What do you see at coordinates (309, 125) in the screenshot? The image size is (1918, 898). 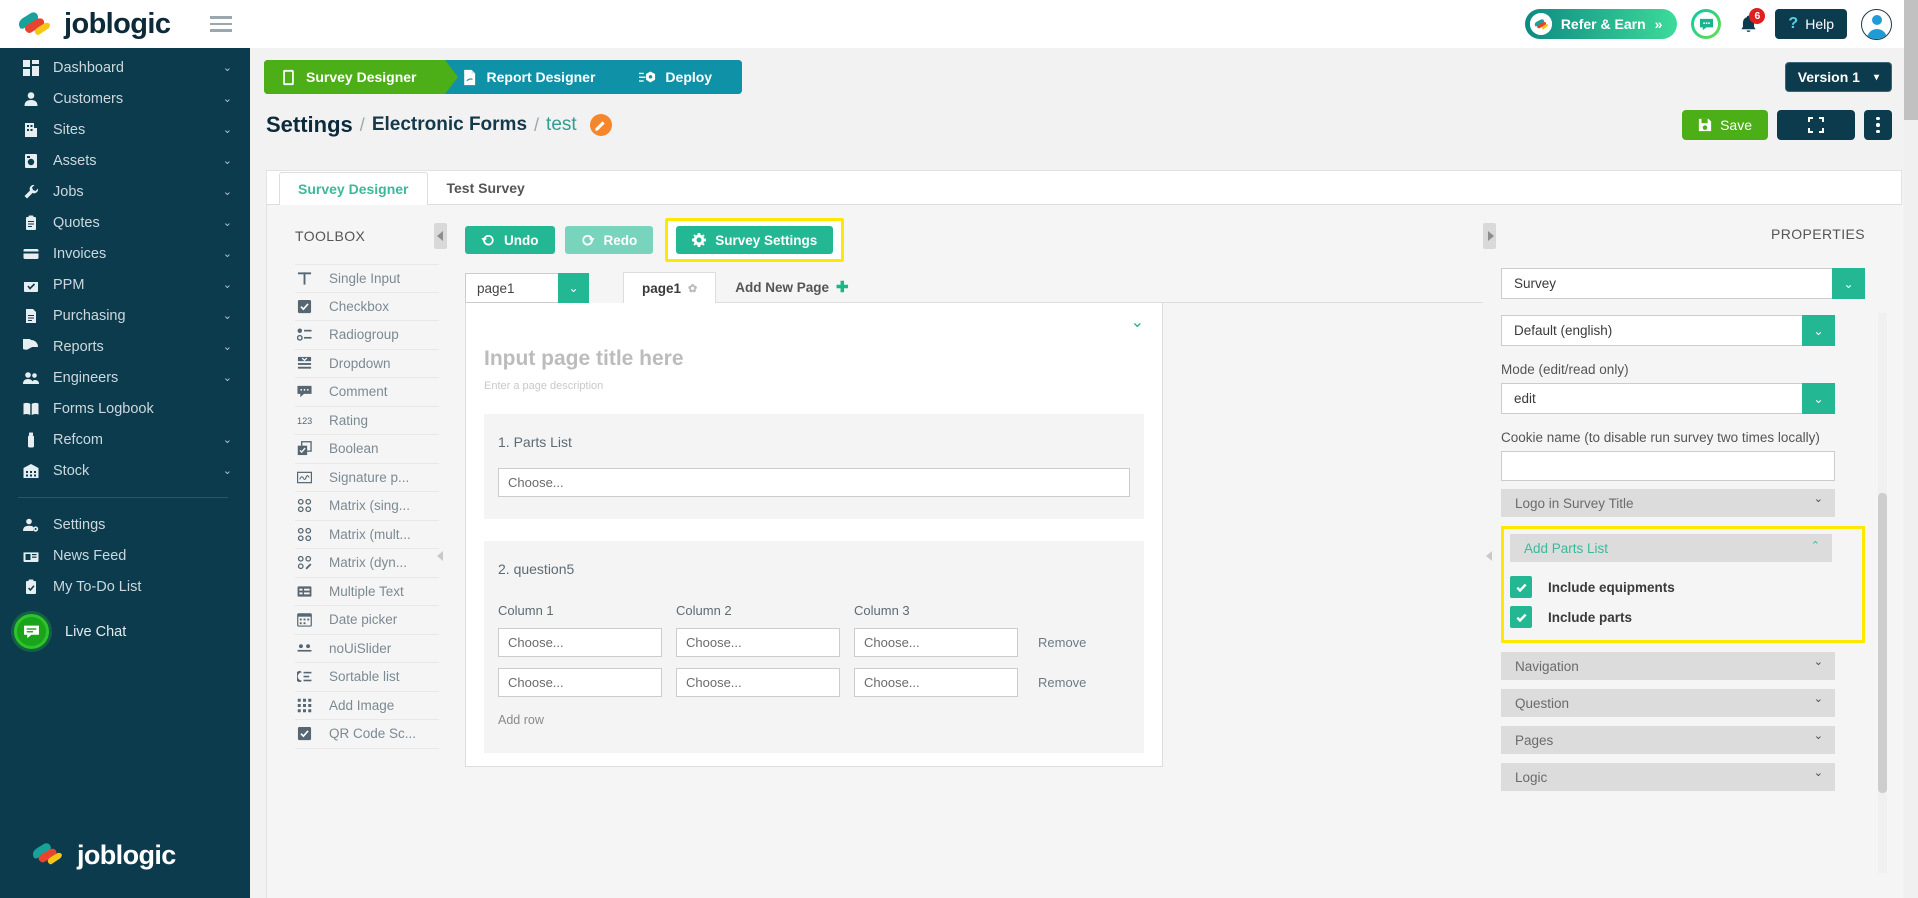 I see `breadcrumb-settings: Settings` at bounding box center [309, 125].